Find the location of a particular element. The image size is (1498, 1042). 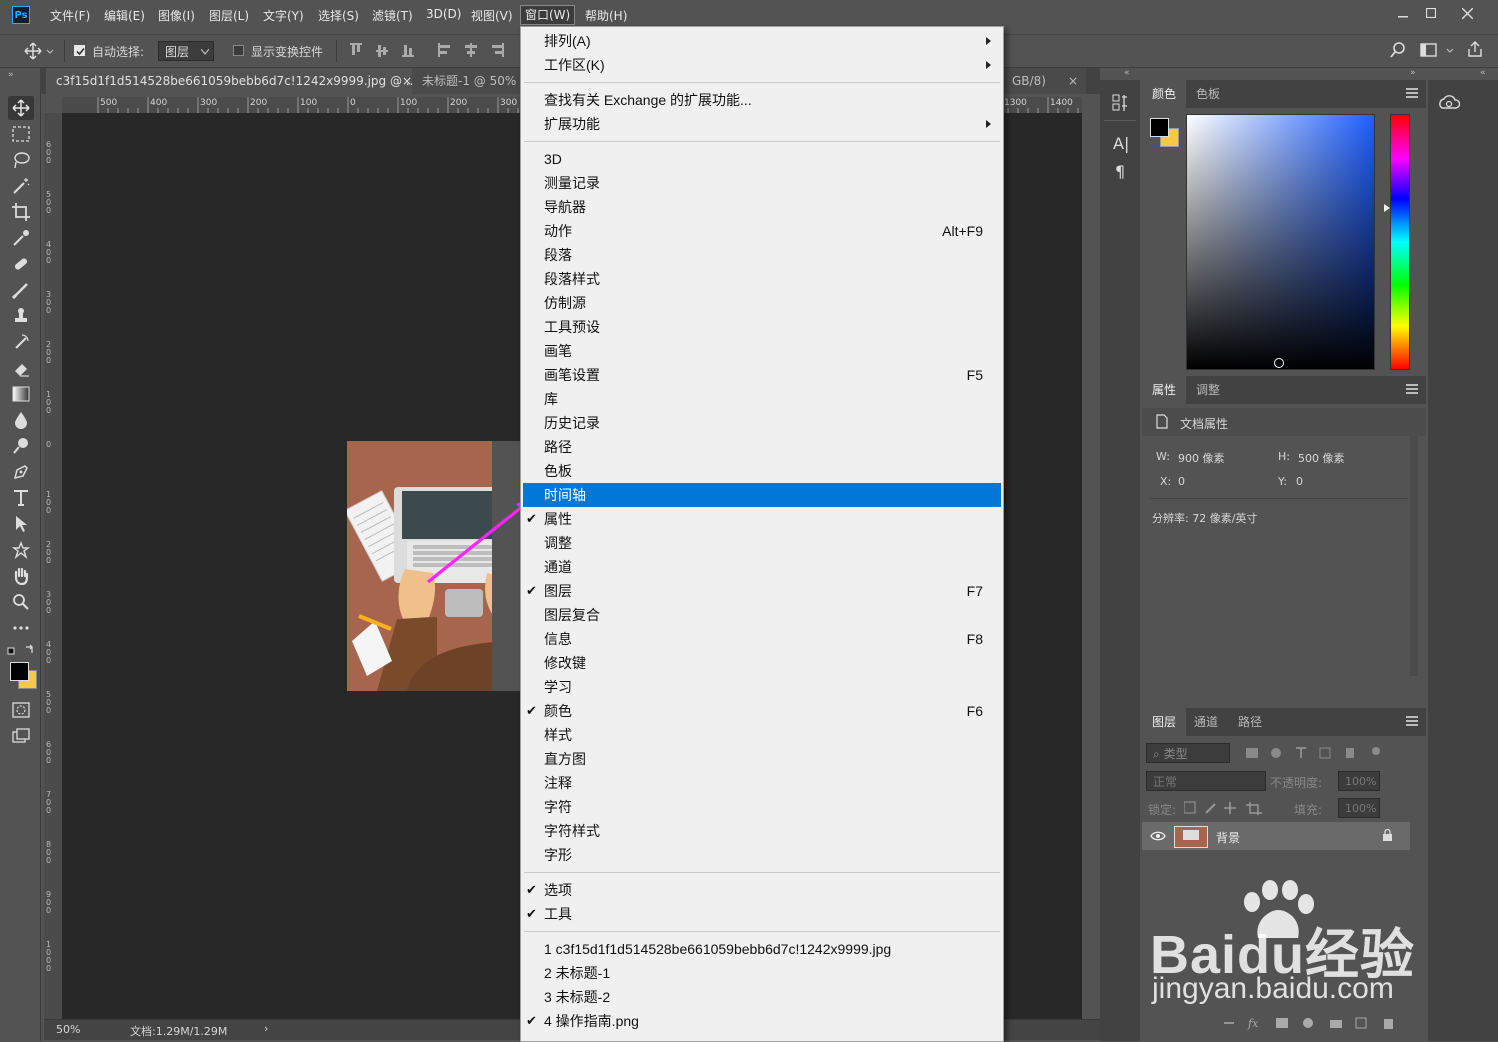

window-menu-item: 通道 is located at coordinates (762, 567).